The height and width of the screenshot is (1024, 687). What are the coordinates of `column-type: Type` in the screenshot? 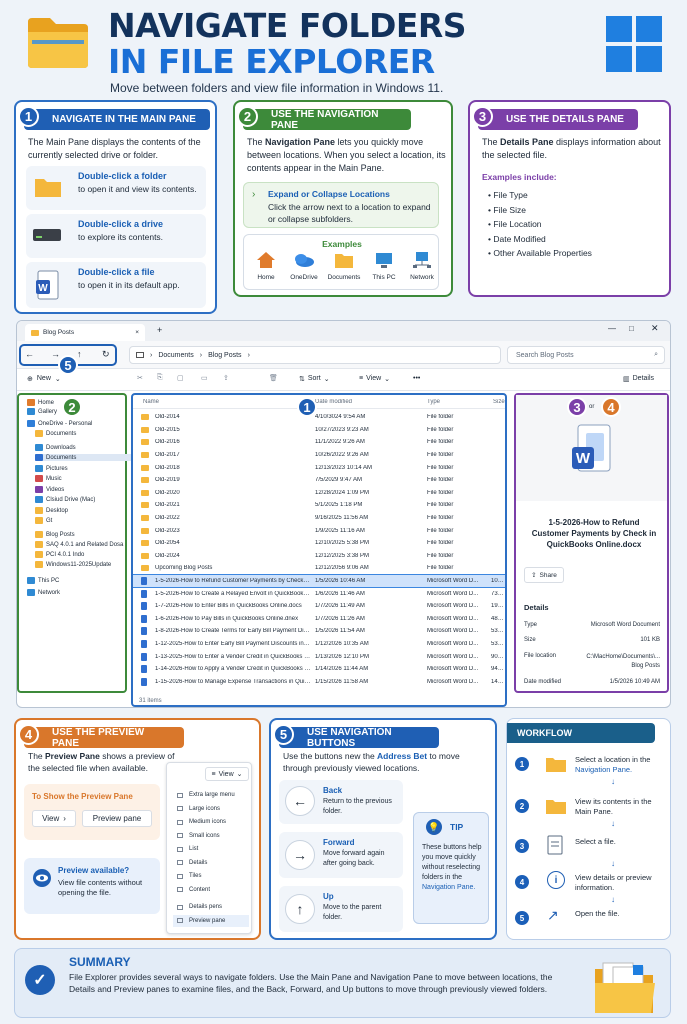 It's located at (433, 402).